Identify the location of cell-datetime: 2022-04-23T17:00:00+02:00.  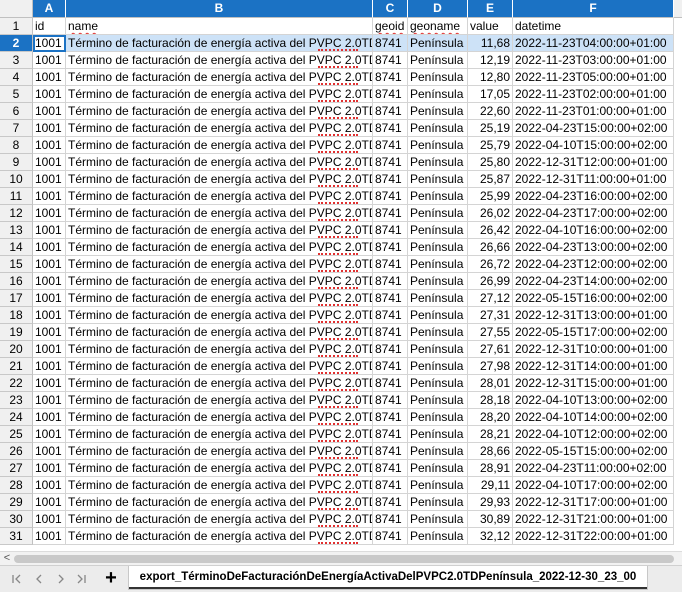
(593, 213).